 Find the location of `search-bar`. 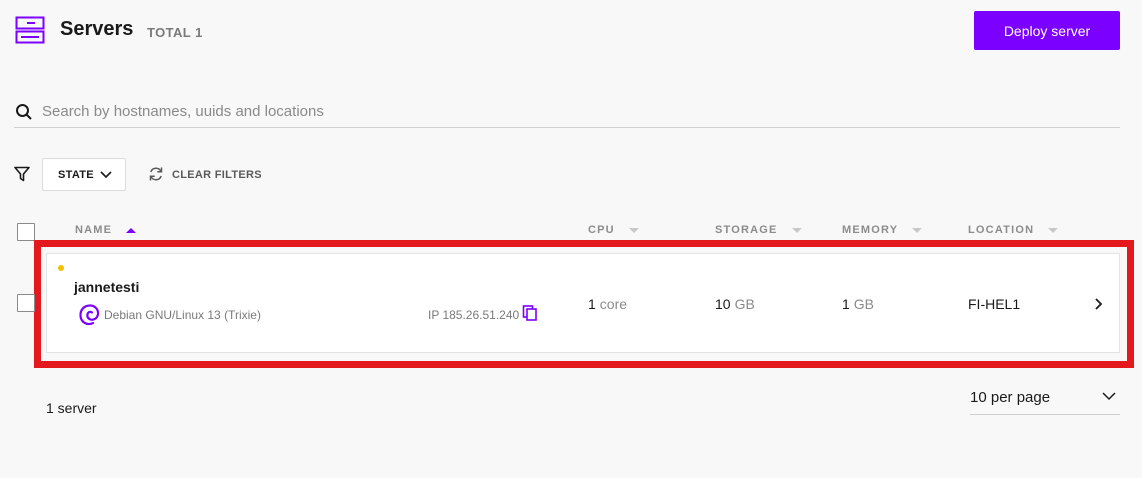

search-bar is located at coordinates (567, 112).